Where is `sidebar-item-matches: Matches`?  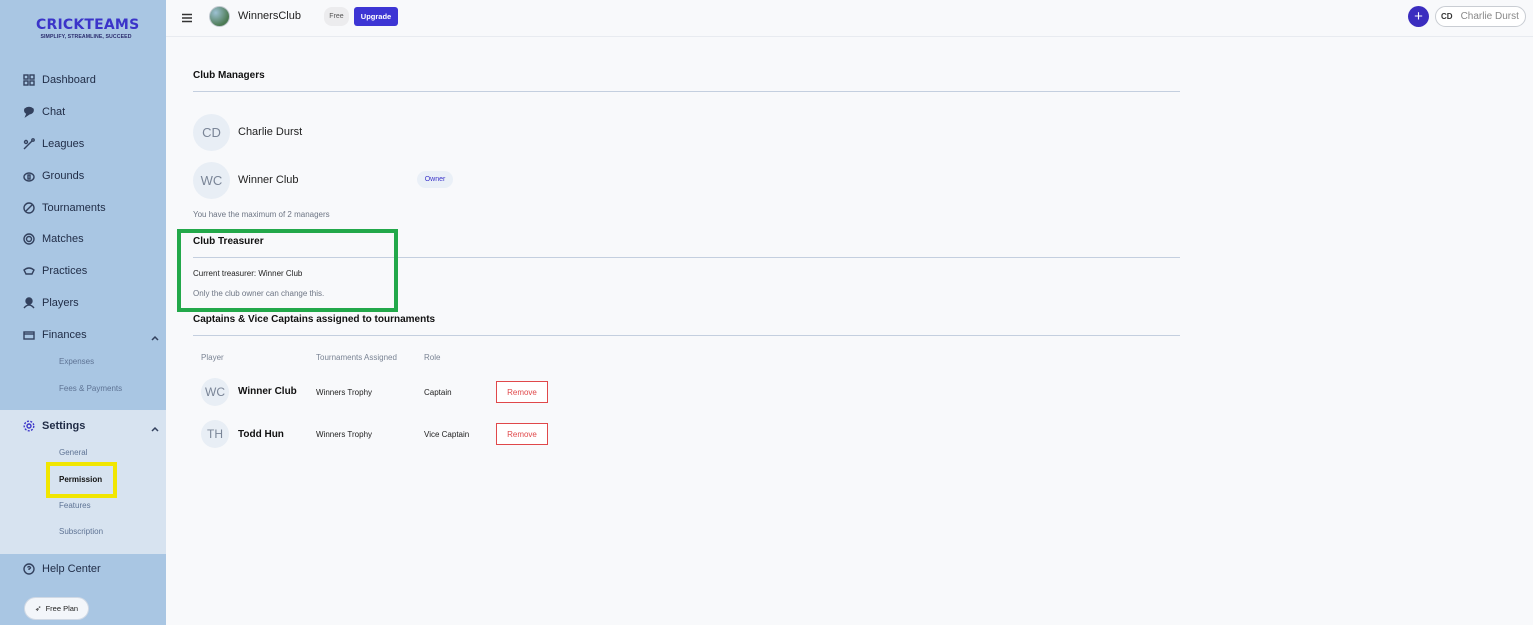
sidebar-item-matches: Matches is located at coordinates (53, 239).